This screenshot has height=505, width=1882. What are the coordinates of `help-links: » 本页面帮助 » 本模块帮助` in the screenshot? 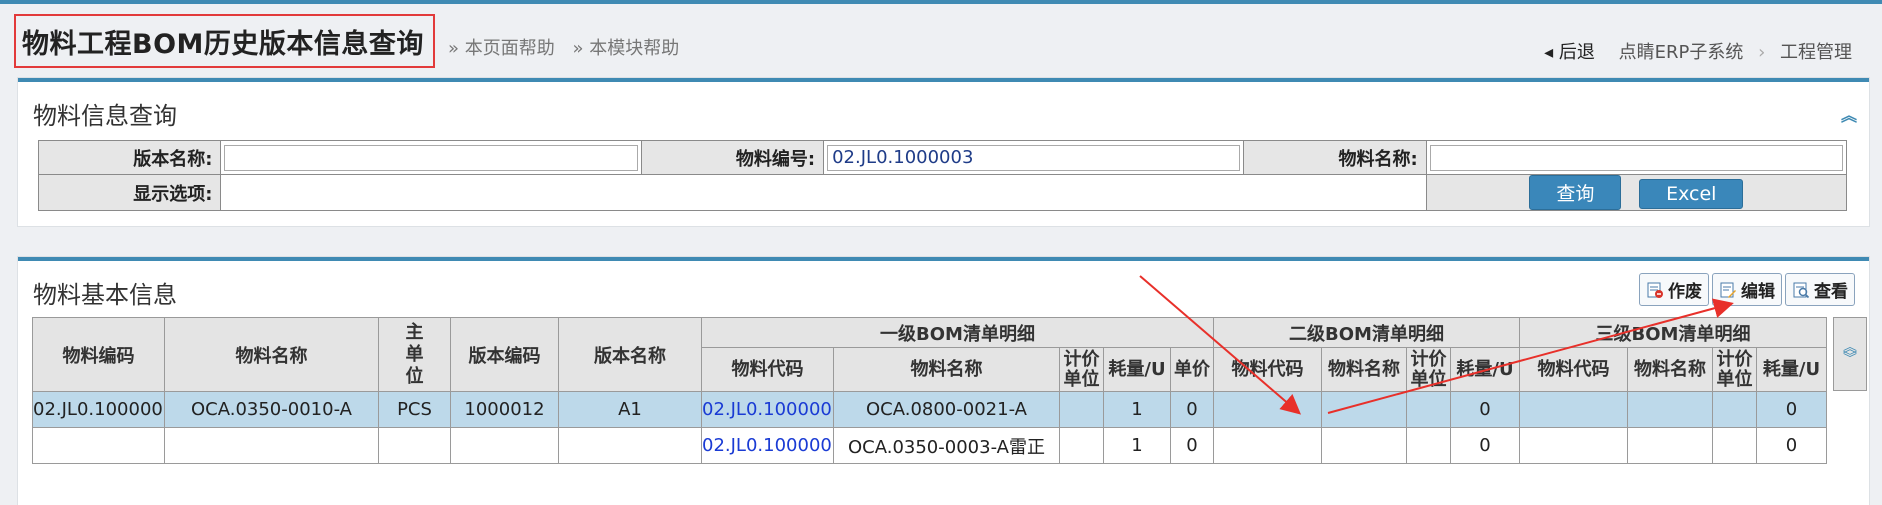 It's located at (569, 47).